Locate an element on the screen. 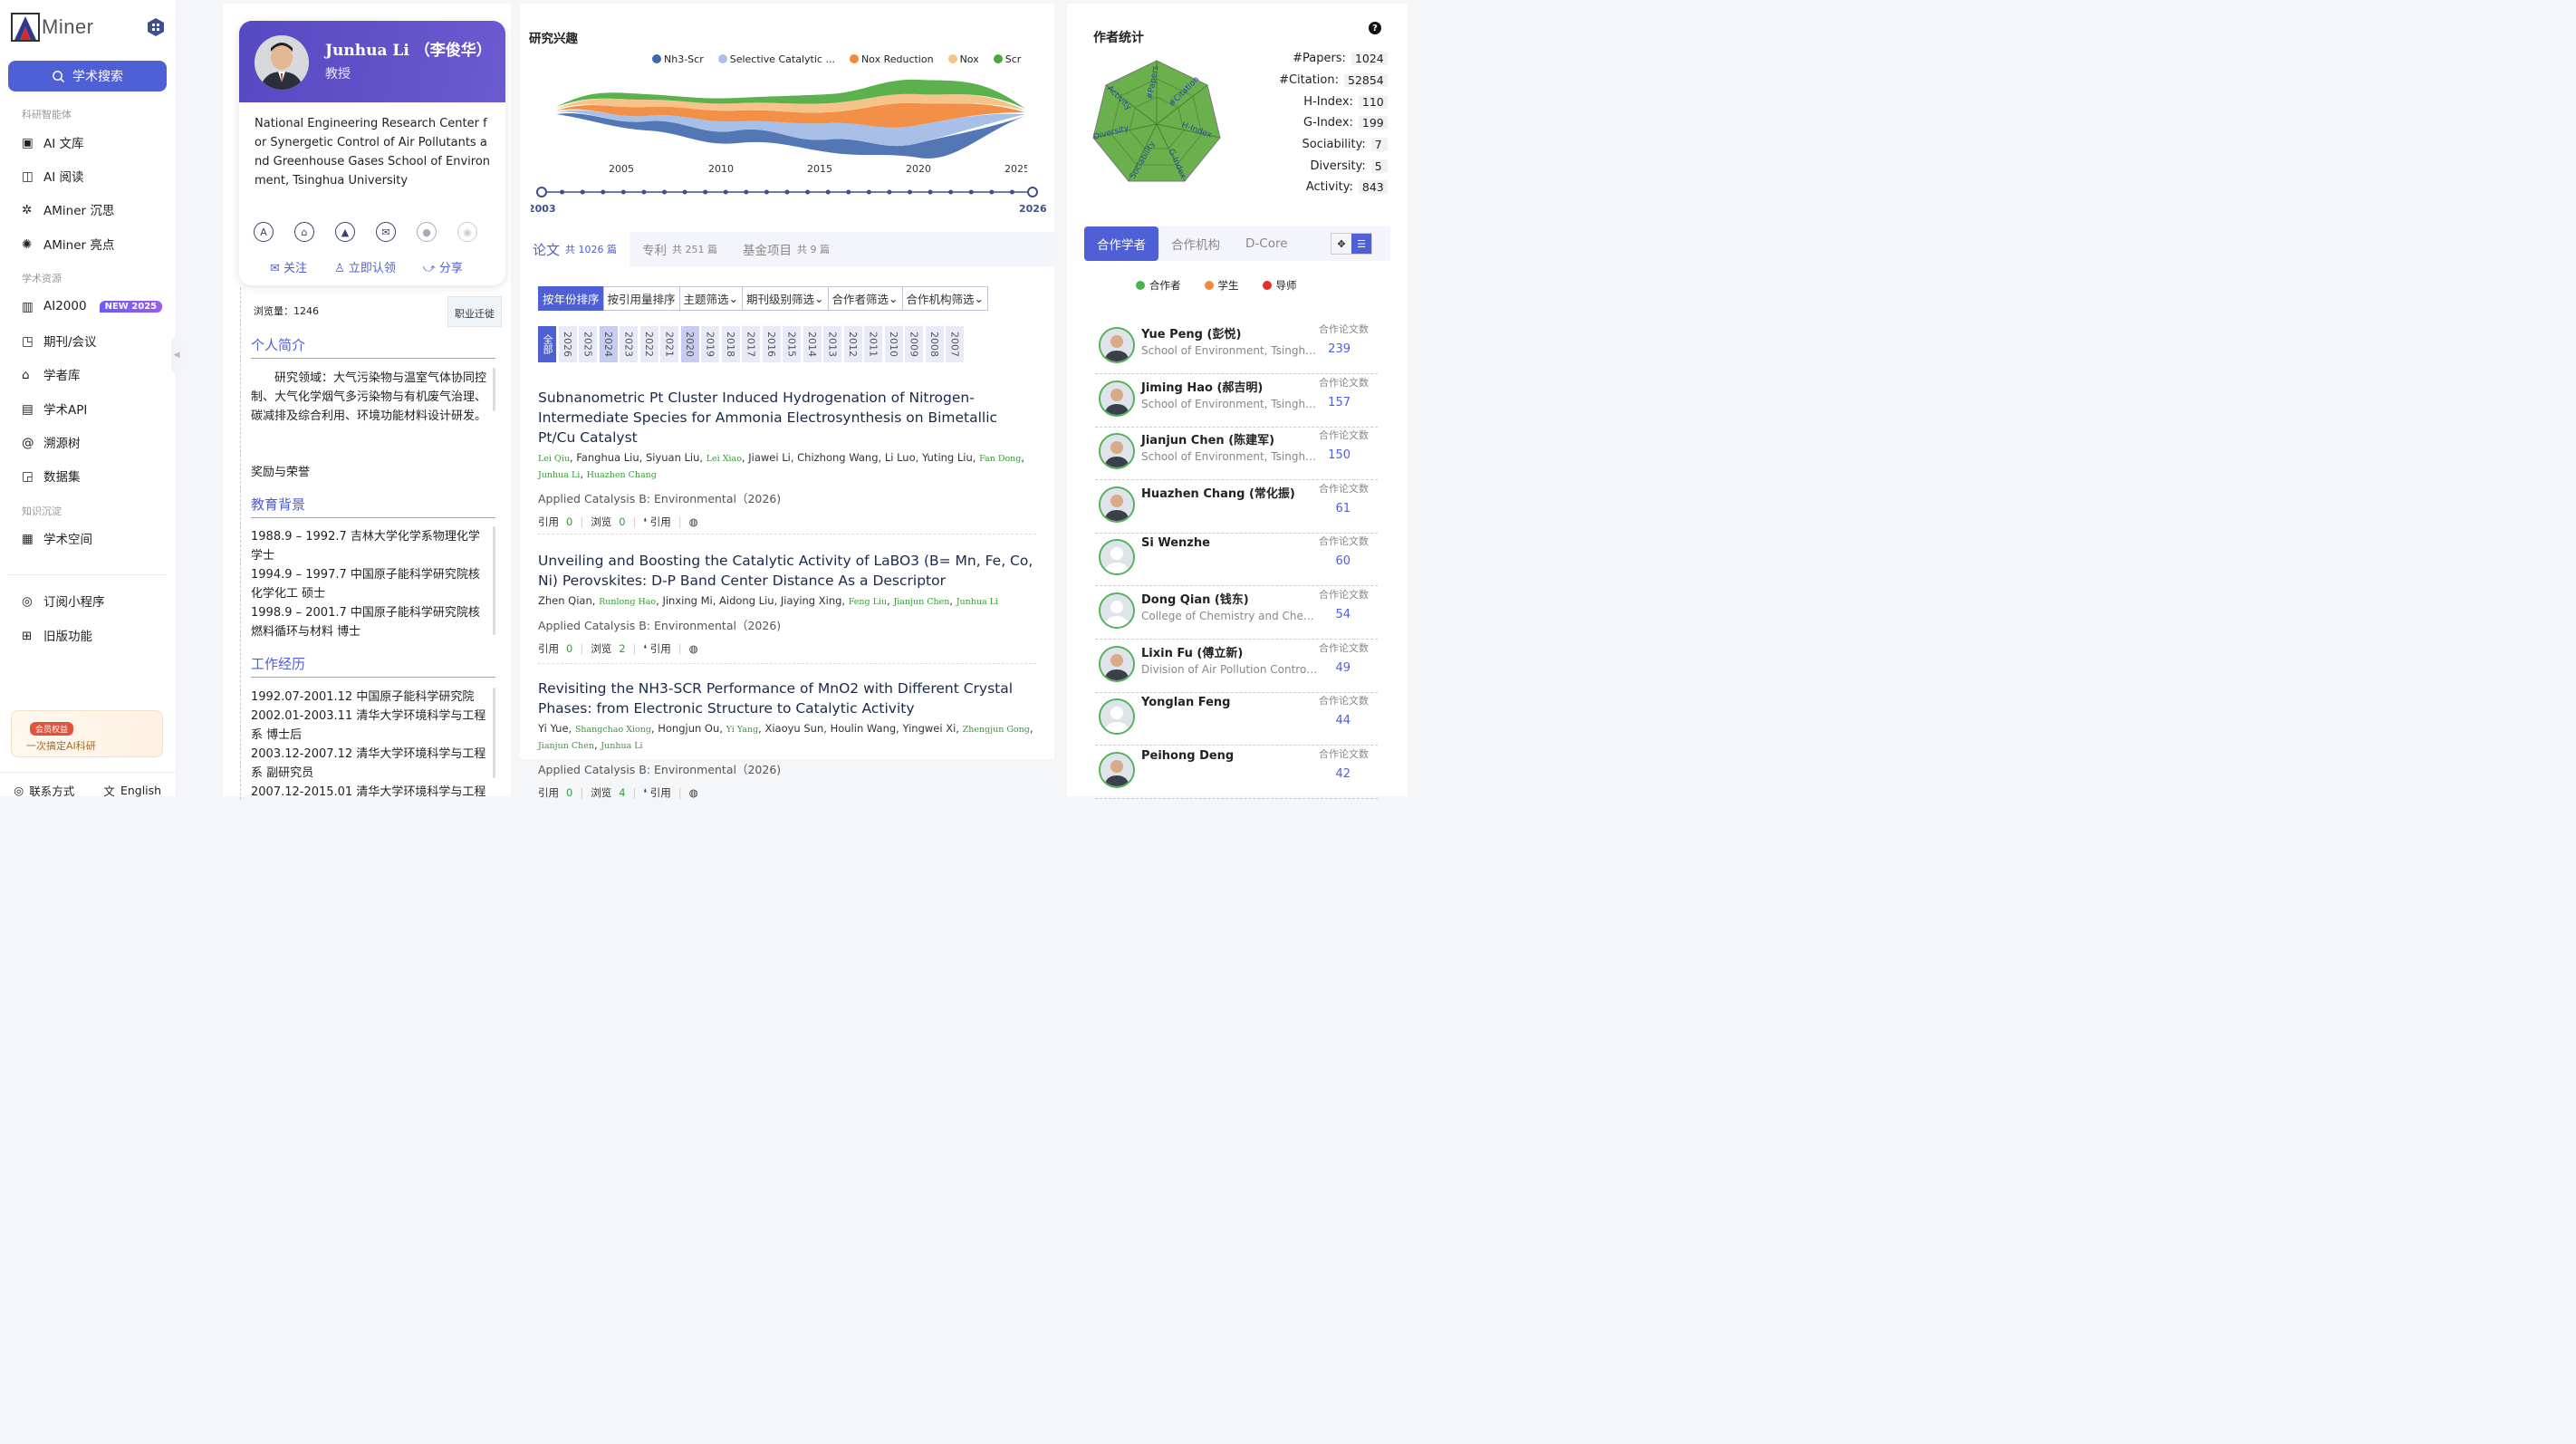 This screenshot has width=2576, height=1444. year-filter-item: 2025 is located at coordinates (588, 344).